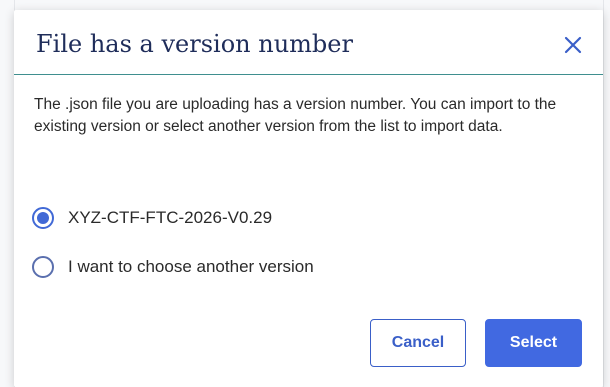 The height and width of the screenshot is (387, 610). What do you see at coordinates (170, 217) in the screenshot?
I see `option-label: XYZ-CTF-FTC-2026-V0.29` at bounding box center [170, 217].